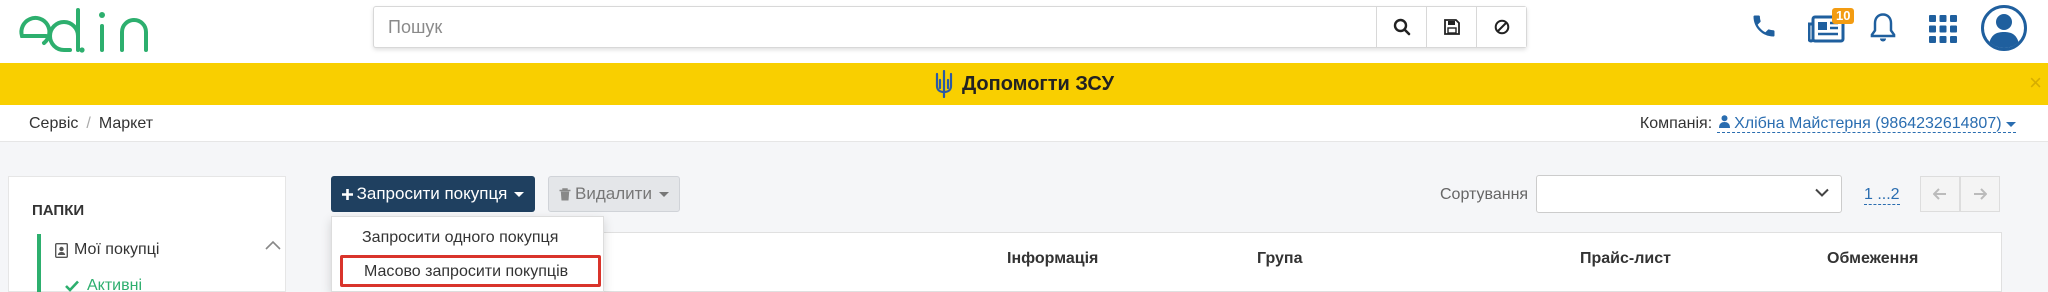 The width and height of the screenshot is (2048, 292). I want to click on sort-select, so click(1689, 194).